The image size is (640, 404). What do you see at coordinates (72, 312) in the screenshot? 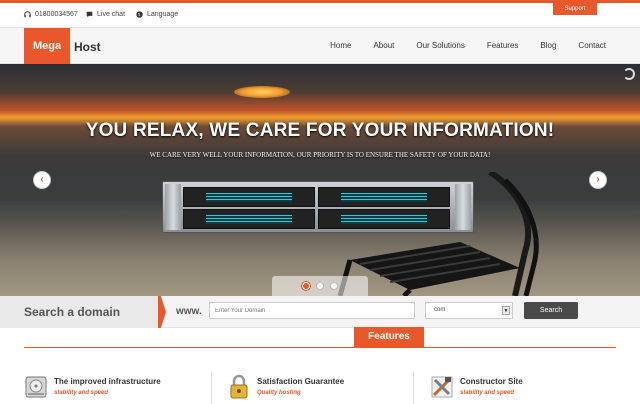
I see `domain-search-title: Search a domain` at bounding box center [72, 312].